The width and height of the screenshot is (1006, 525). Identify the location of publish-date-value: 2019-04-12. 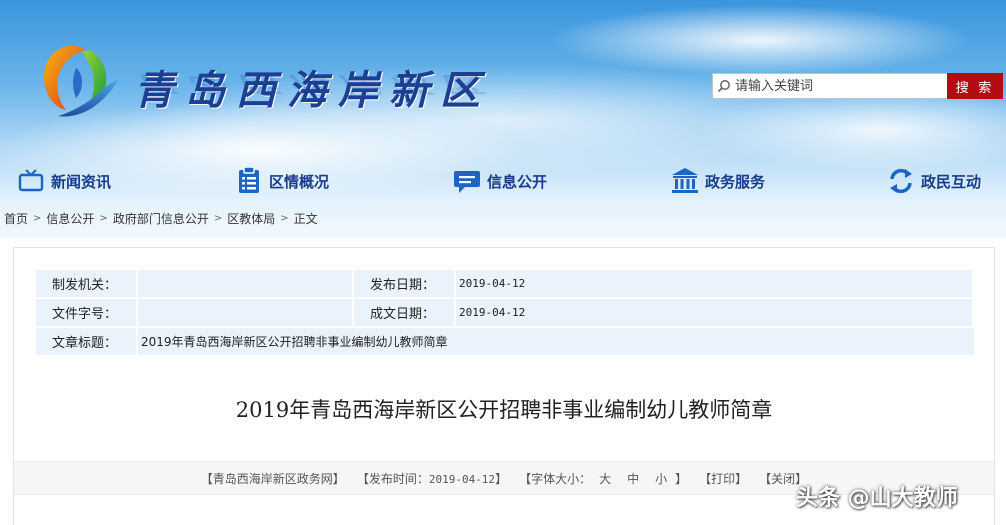
(714, 283).